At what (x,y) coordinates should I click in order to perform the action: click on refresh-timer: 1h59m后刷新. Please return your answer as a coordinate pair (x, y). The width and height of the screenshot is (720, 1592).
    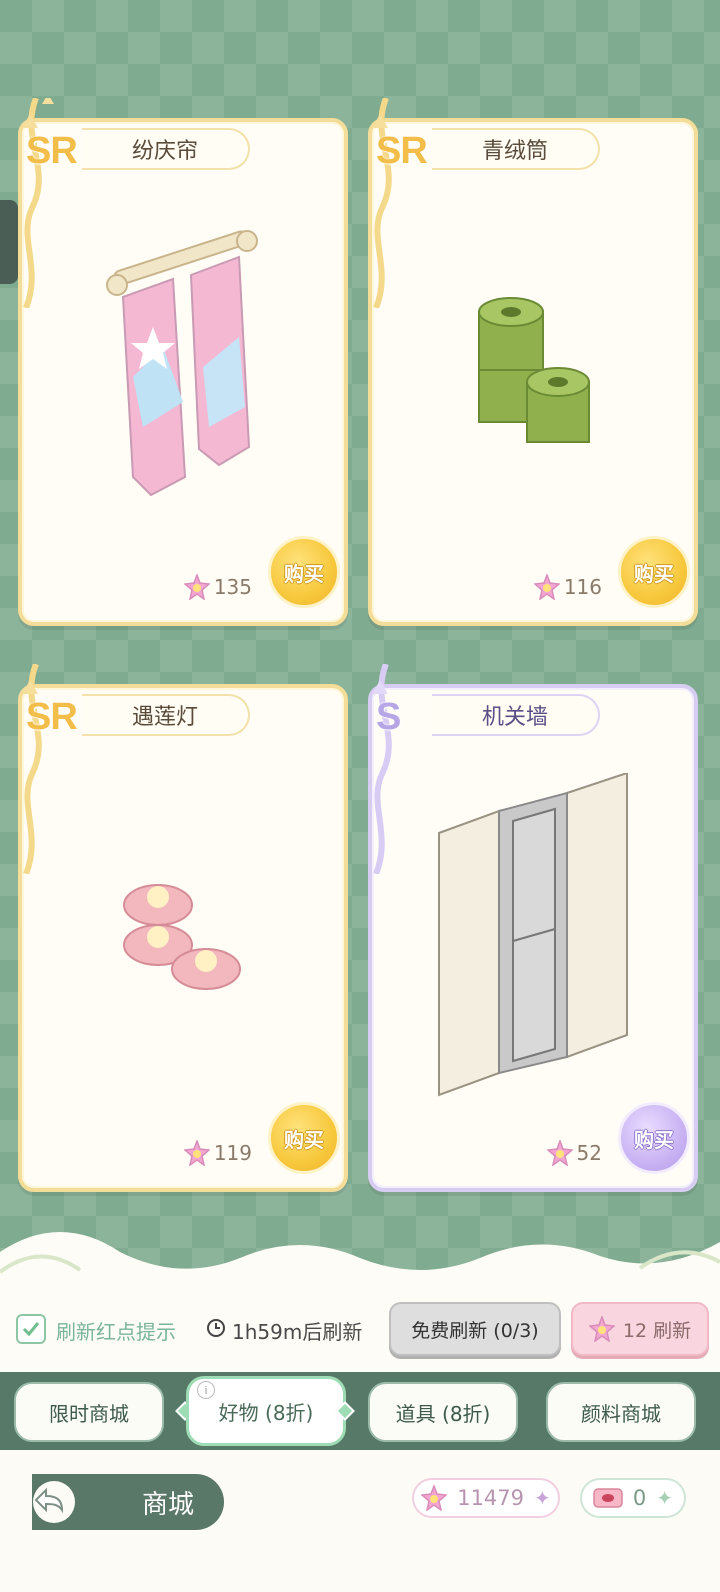
    Looking at the image, I should click on (297, 1332).